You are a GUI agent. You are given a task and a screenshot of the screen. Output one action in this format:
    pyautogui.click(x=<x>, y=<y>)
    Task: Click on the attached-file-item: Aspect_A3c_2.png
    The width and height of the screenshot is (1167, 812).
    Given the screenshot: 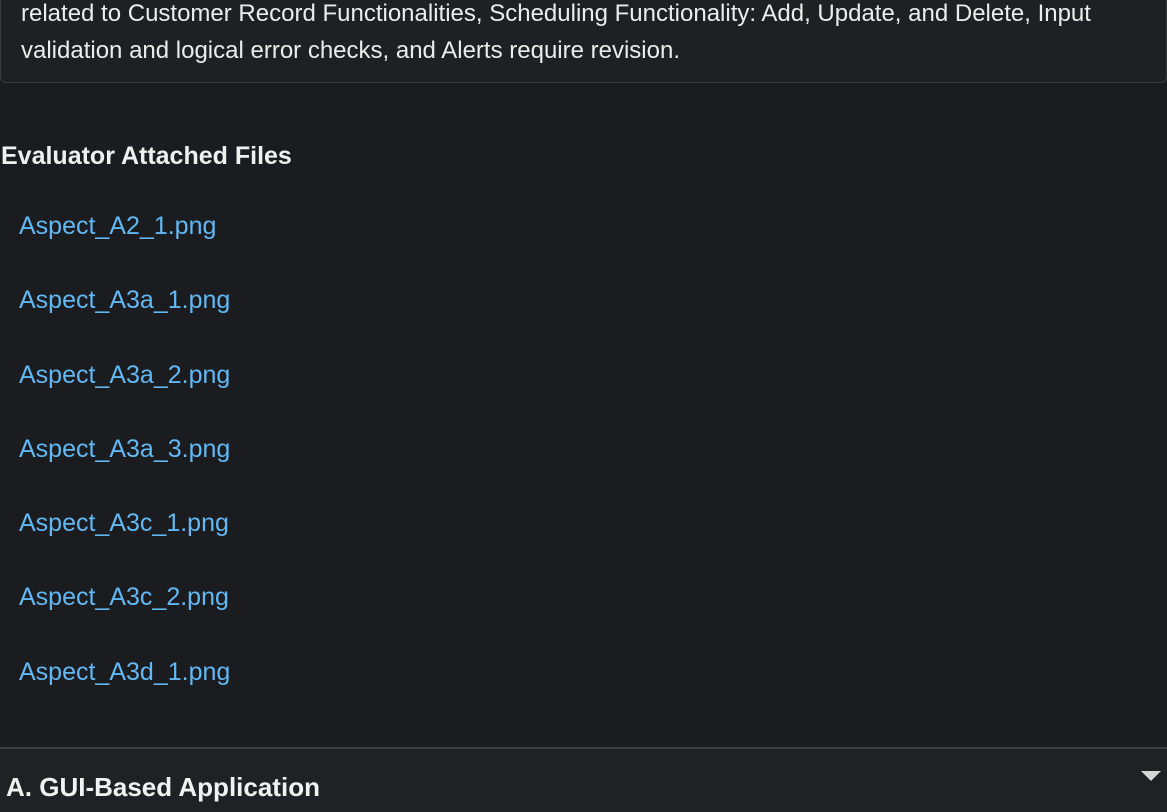 What is the action you would take?
    pyautogui.click(x=124, y=615)
    